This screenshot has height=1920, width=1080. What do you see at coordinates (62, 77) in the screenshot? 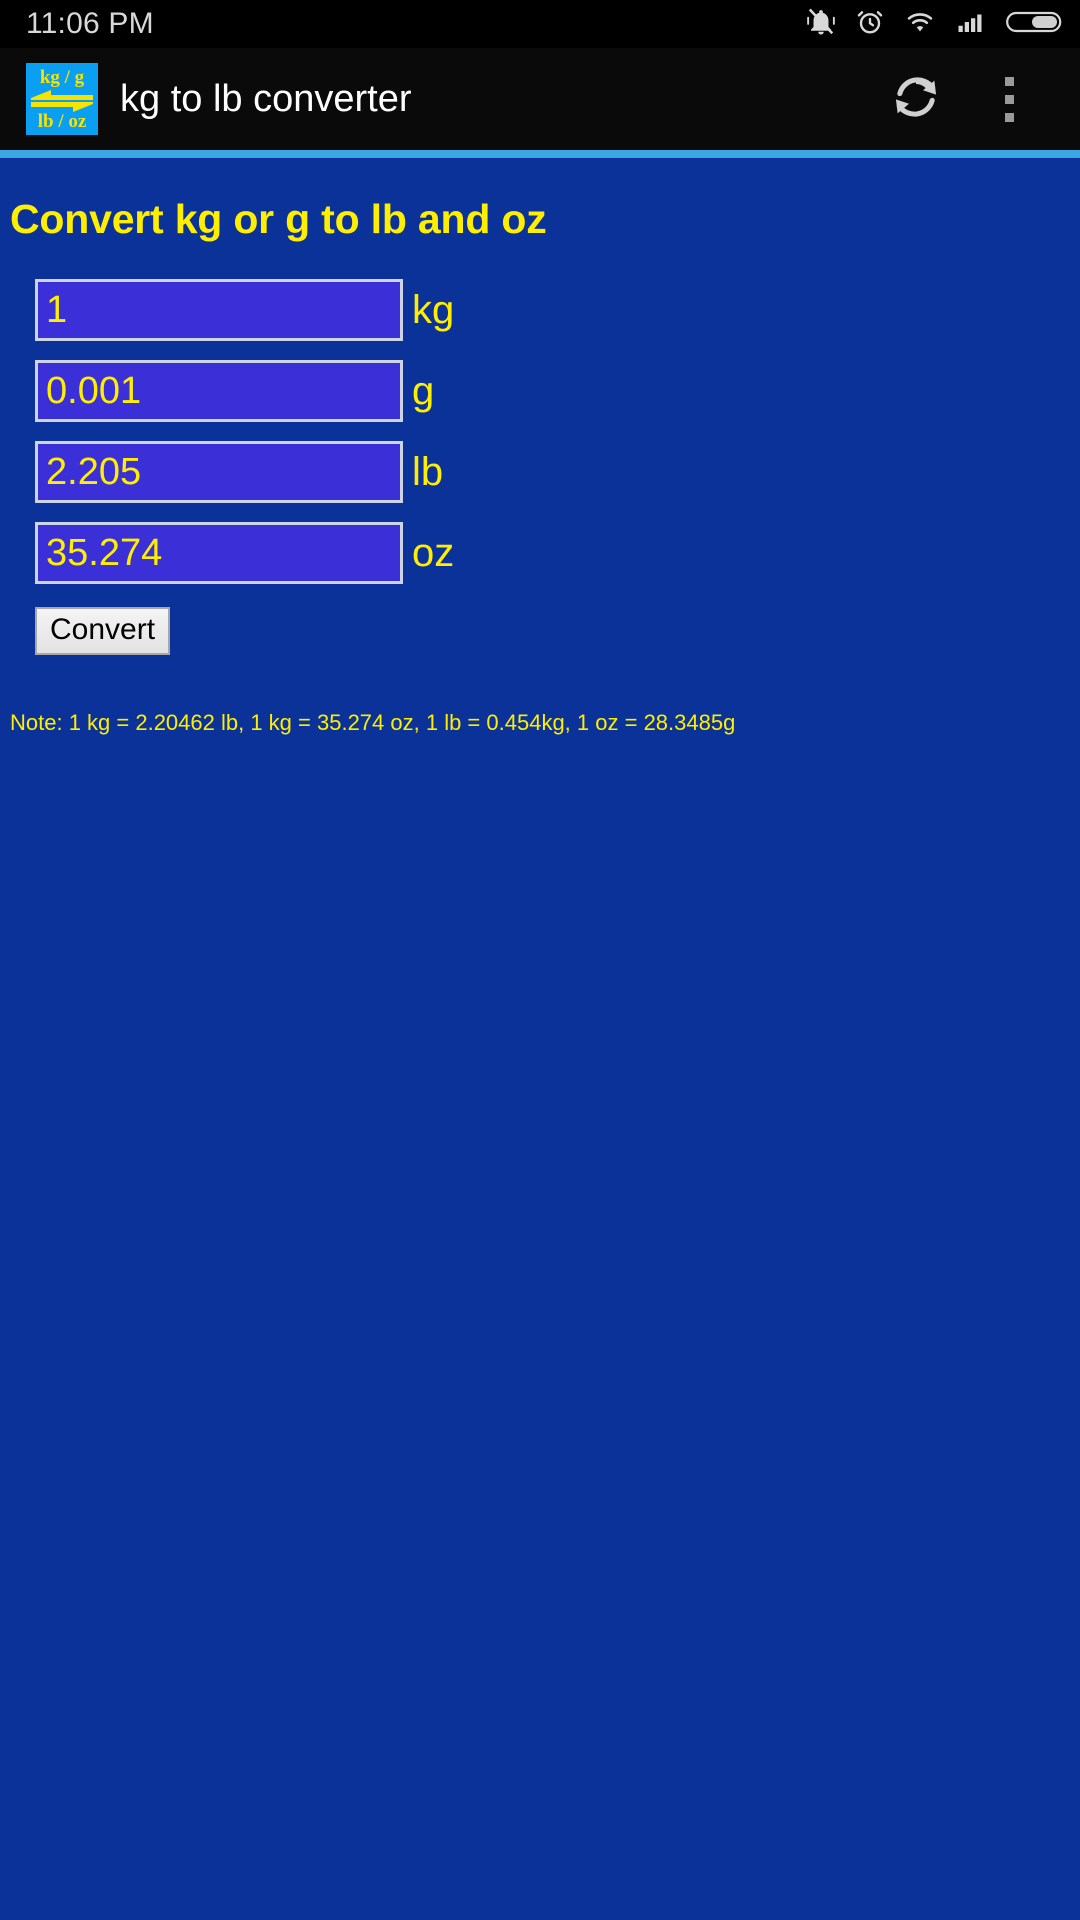
I see `app-logo-top-label: kg / g` at bounding box center [62, 77].